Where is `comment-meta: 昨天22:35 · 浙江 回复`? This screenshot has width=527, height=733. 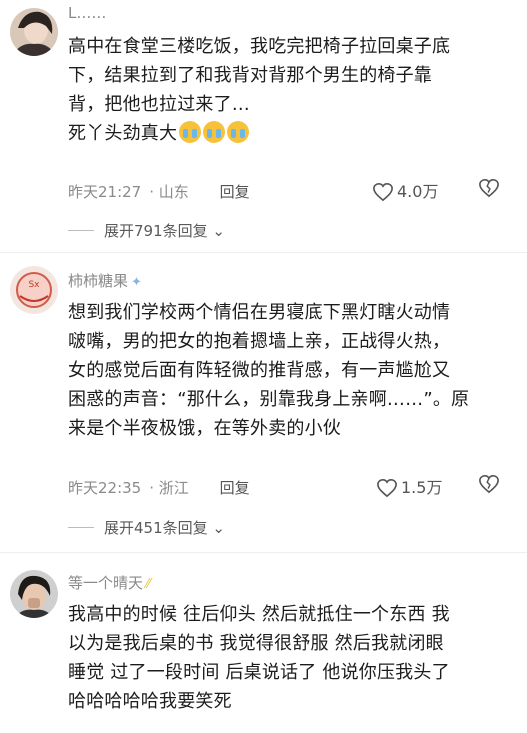 comment-meta: 昨天22:35 · 浙江 回复 is located at coordinates (159, 487).